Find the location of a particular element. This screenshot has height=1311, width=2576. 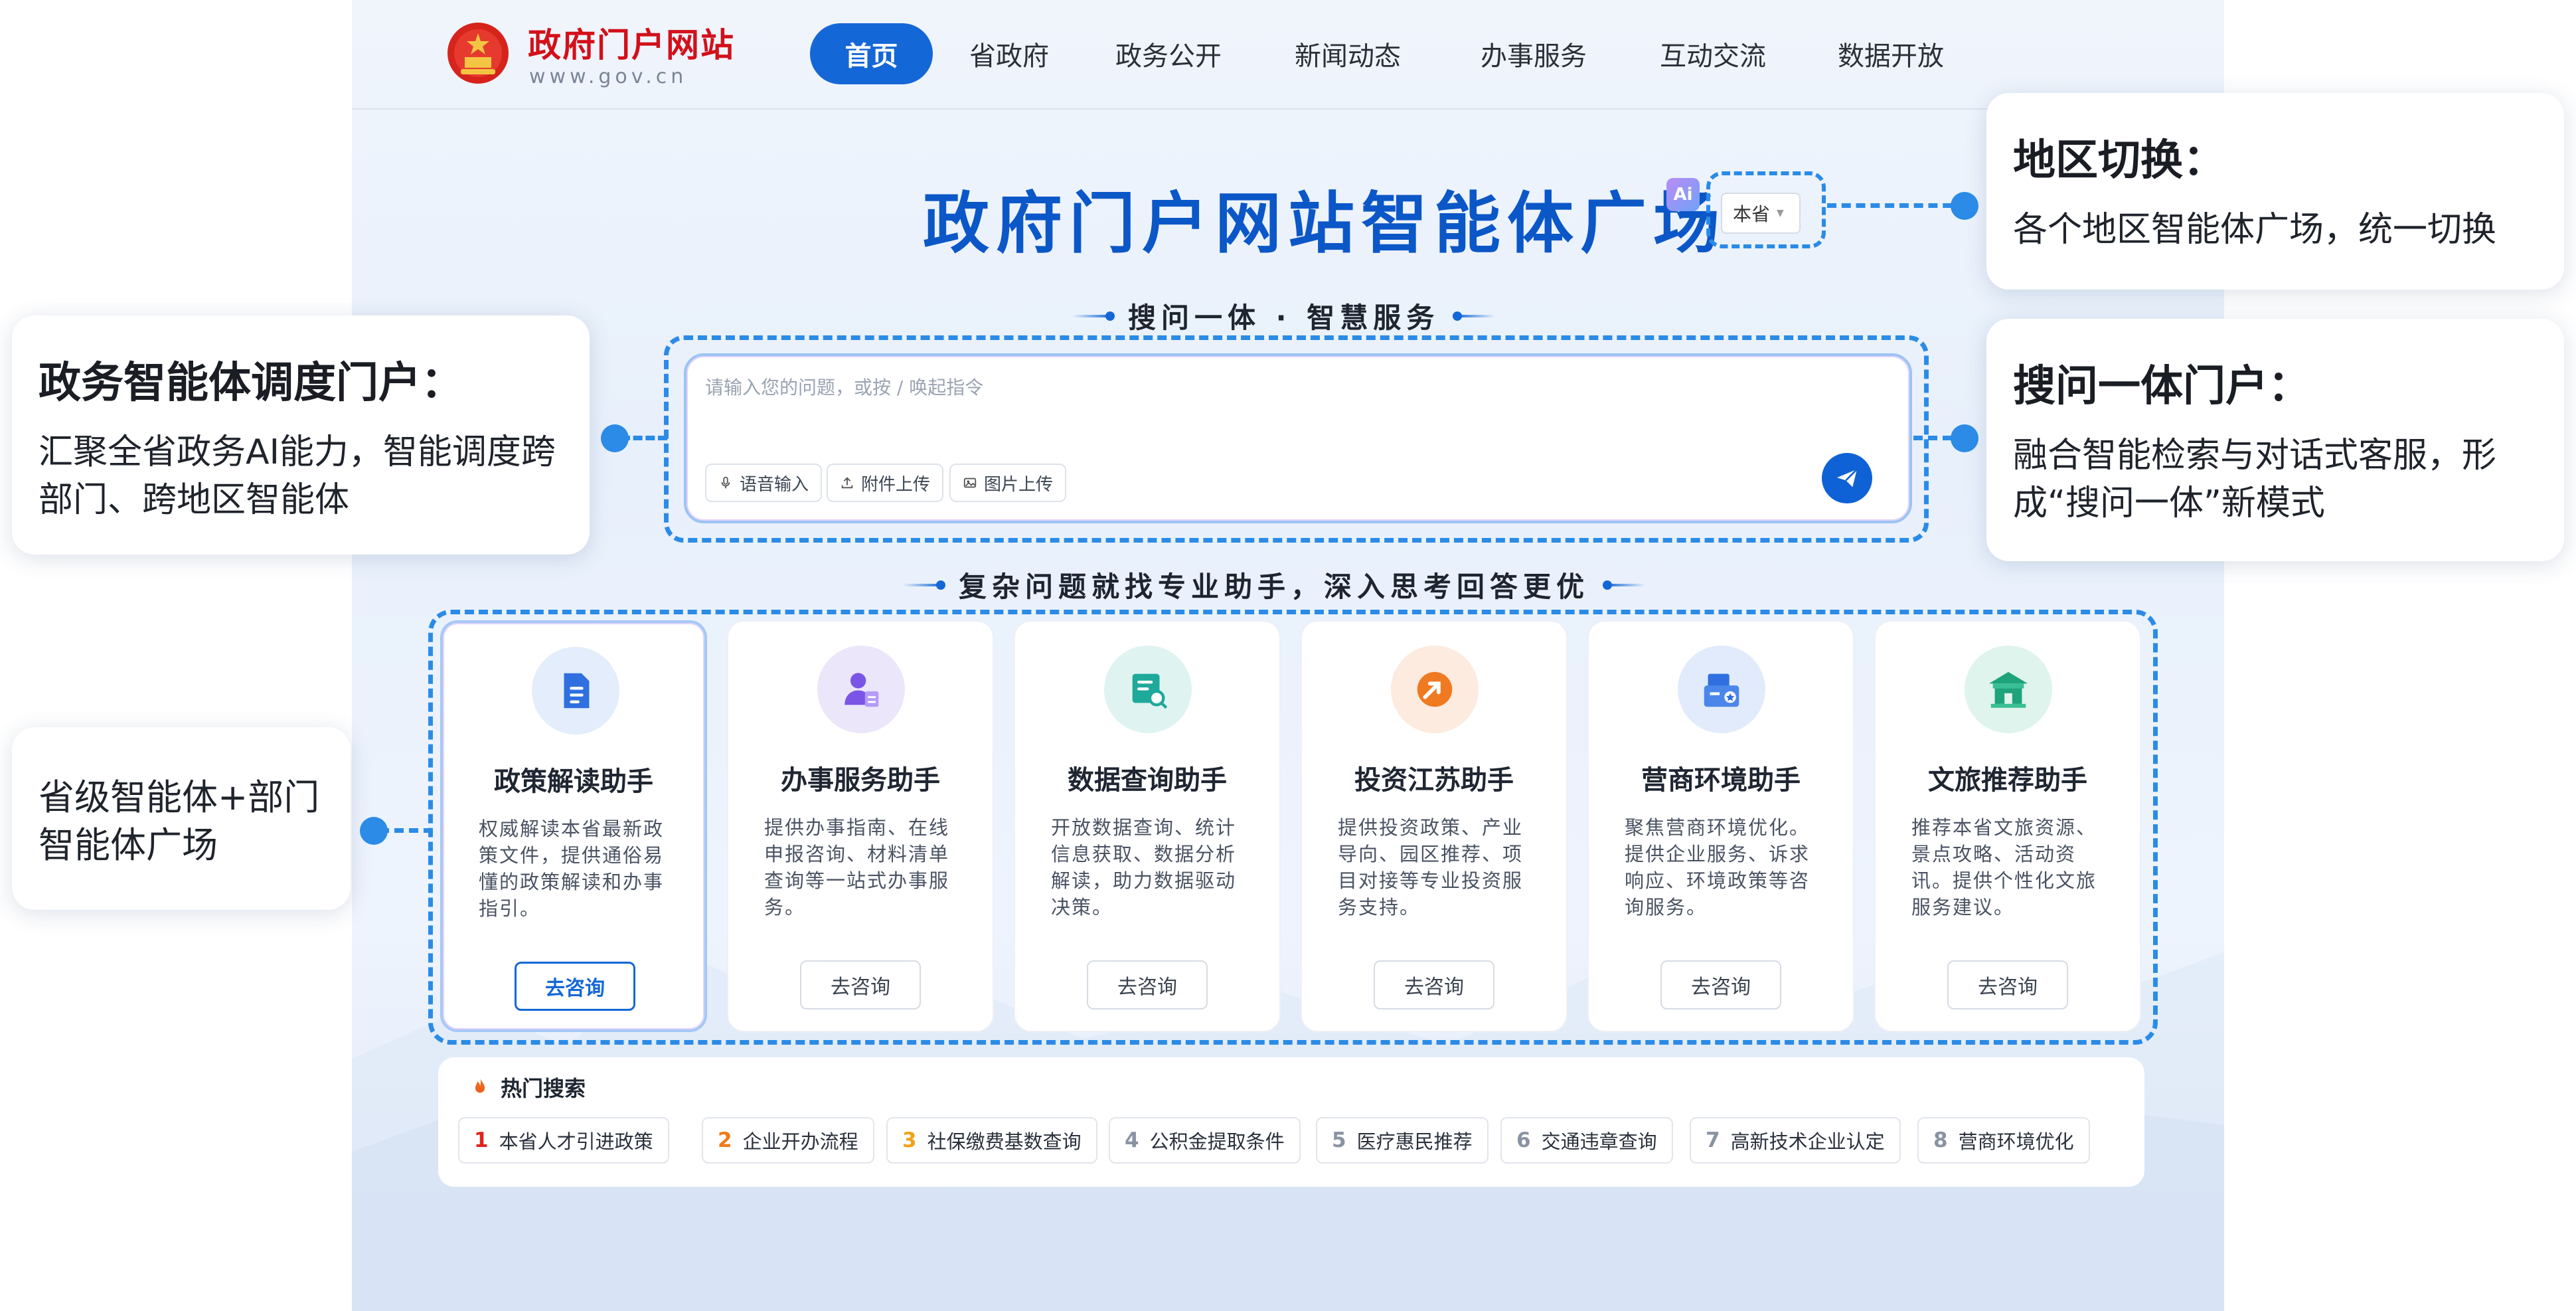

nav-open-data: 数据开放 is located at coordinates (1891, 53).